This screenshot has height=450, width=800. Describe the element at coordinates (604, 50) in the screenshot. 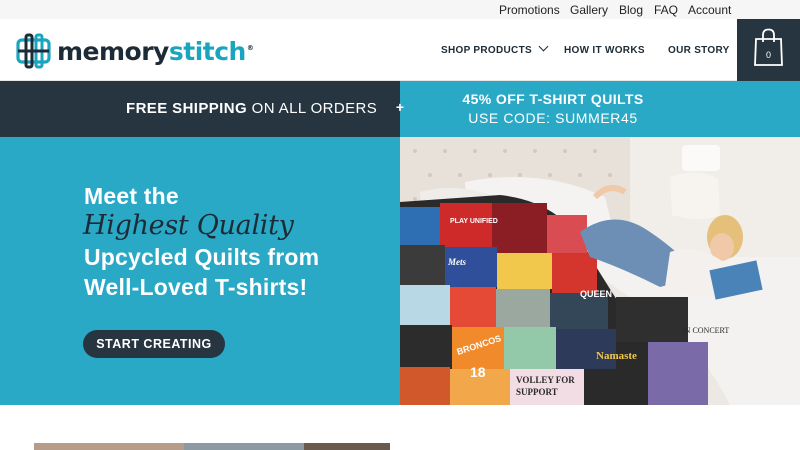

I see `nav-how-it-works: HOW IT WORKS` at that location.